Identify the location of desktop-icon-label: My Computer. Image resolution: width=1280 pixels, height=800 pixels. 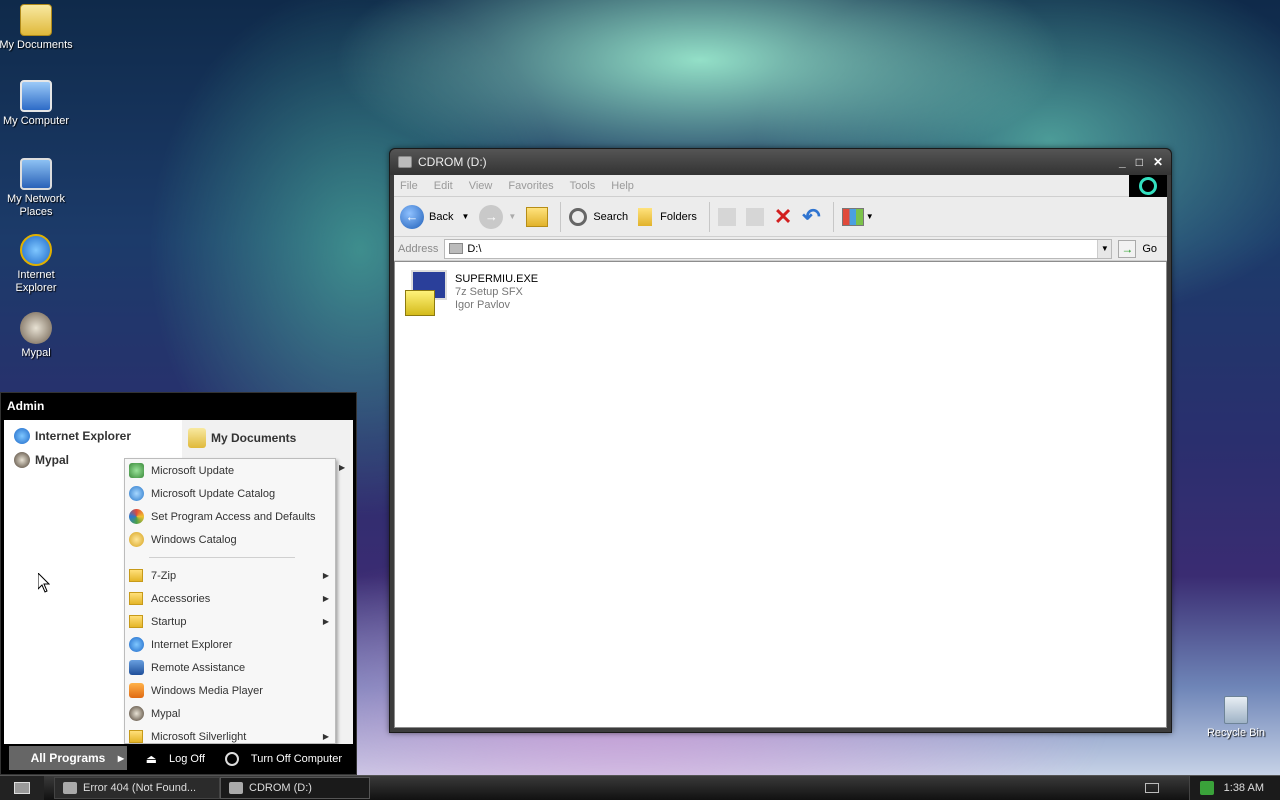
(36, 121).